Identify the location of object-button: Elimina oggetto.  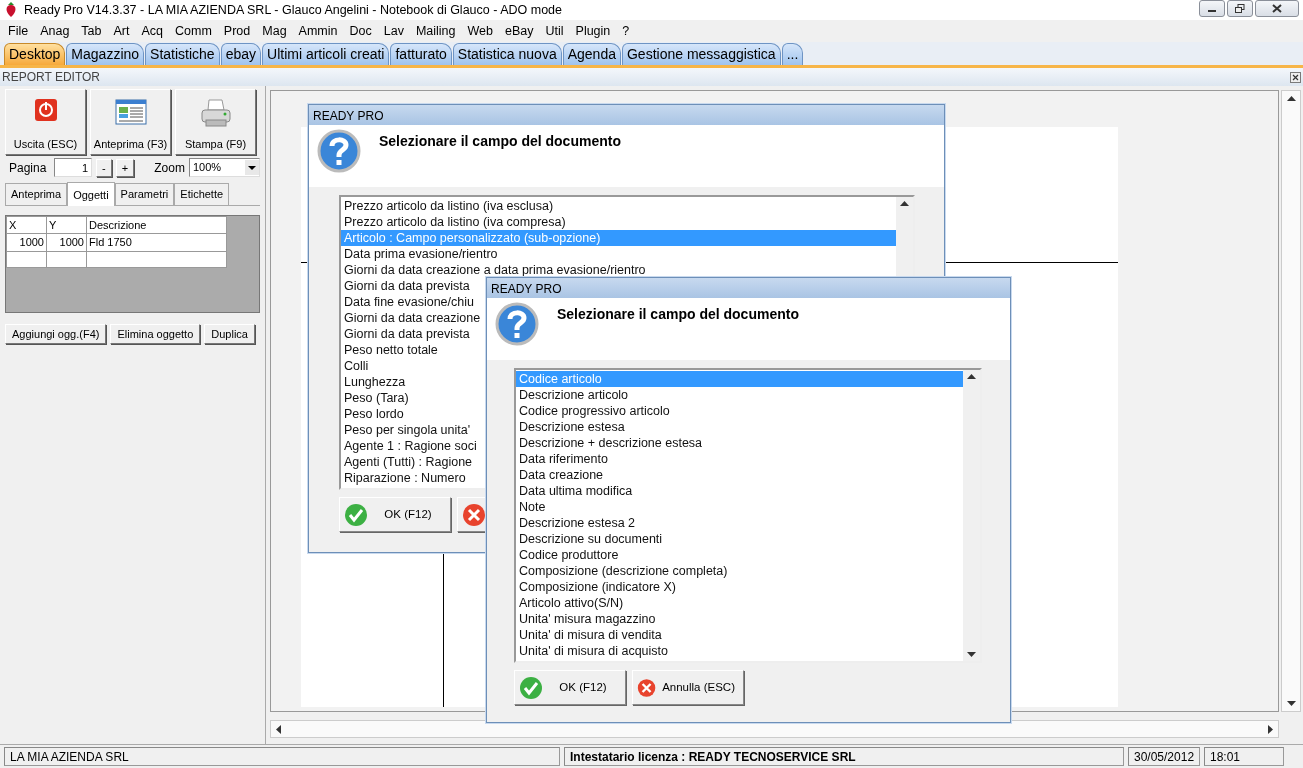
(155, 333).